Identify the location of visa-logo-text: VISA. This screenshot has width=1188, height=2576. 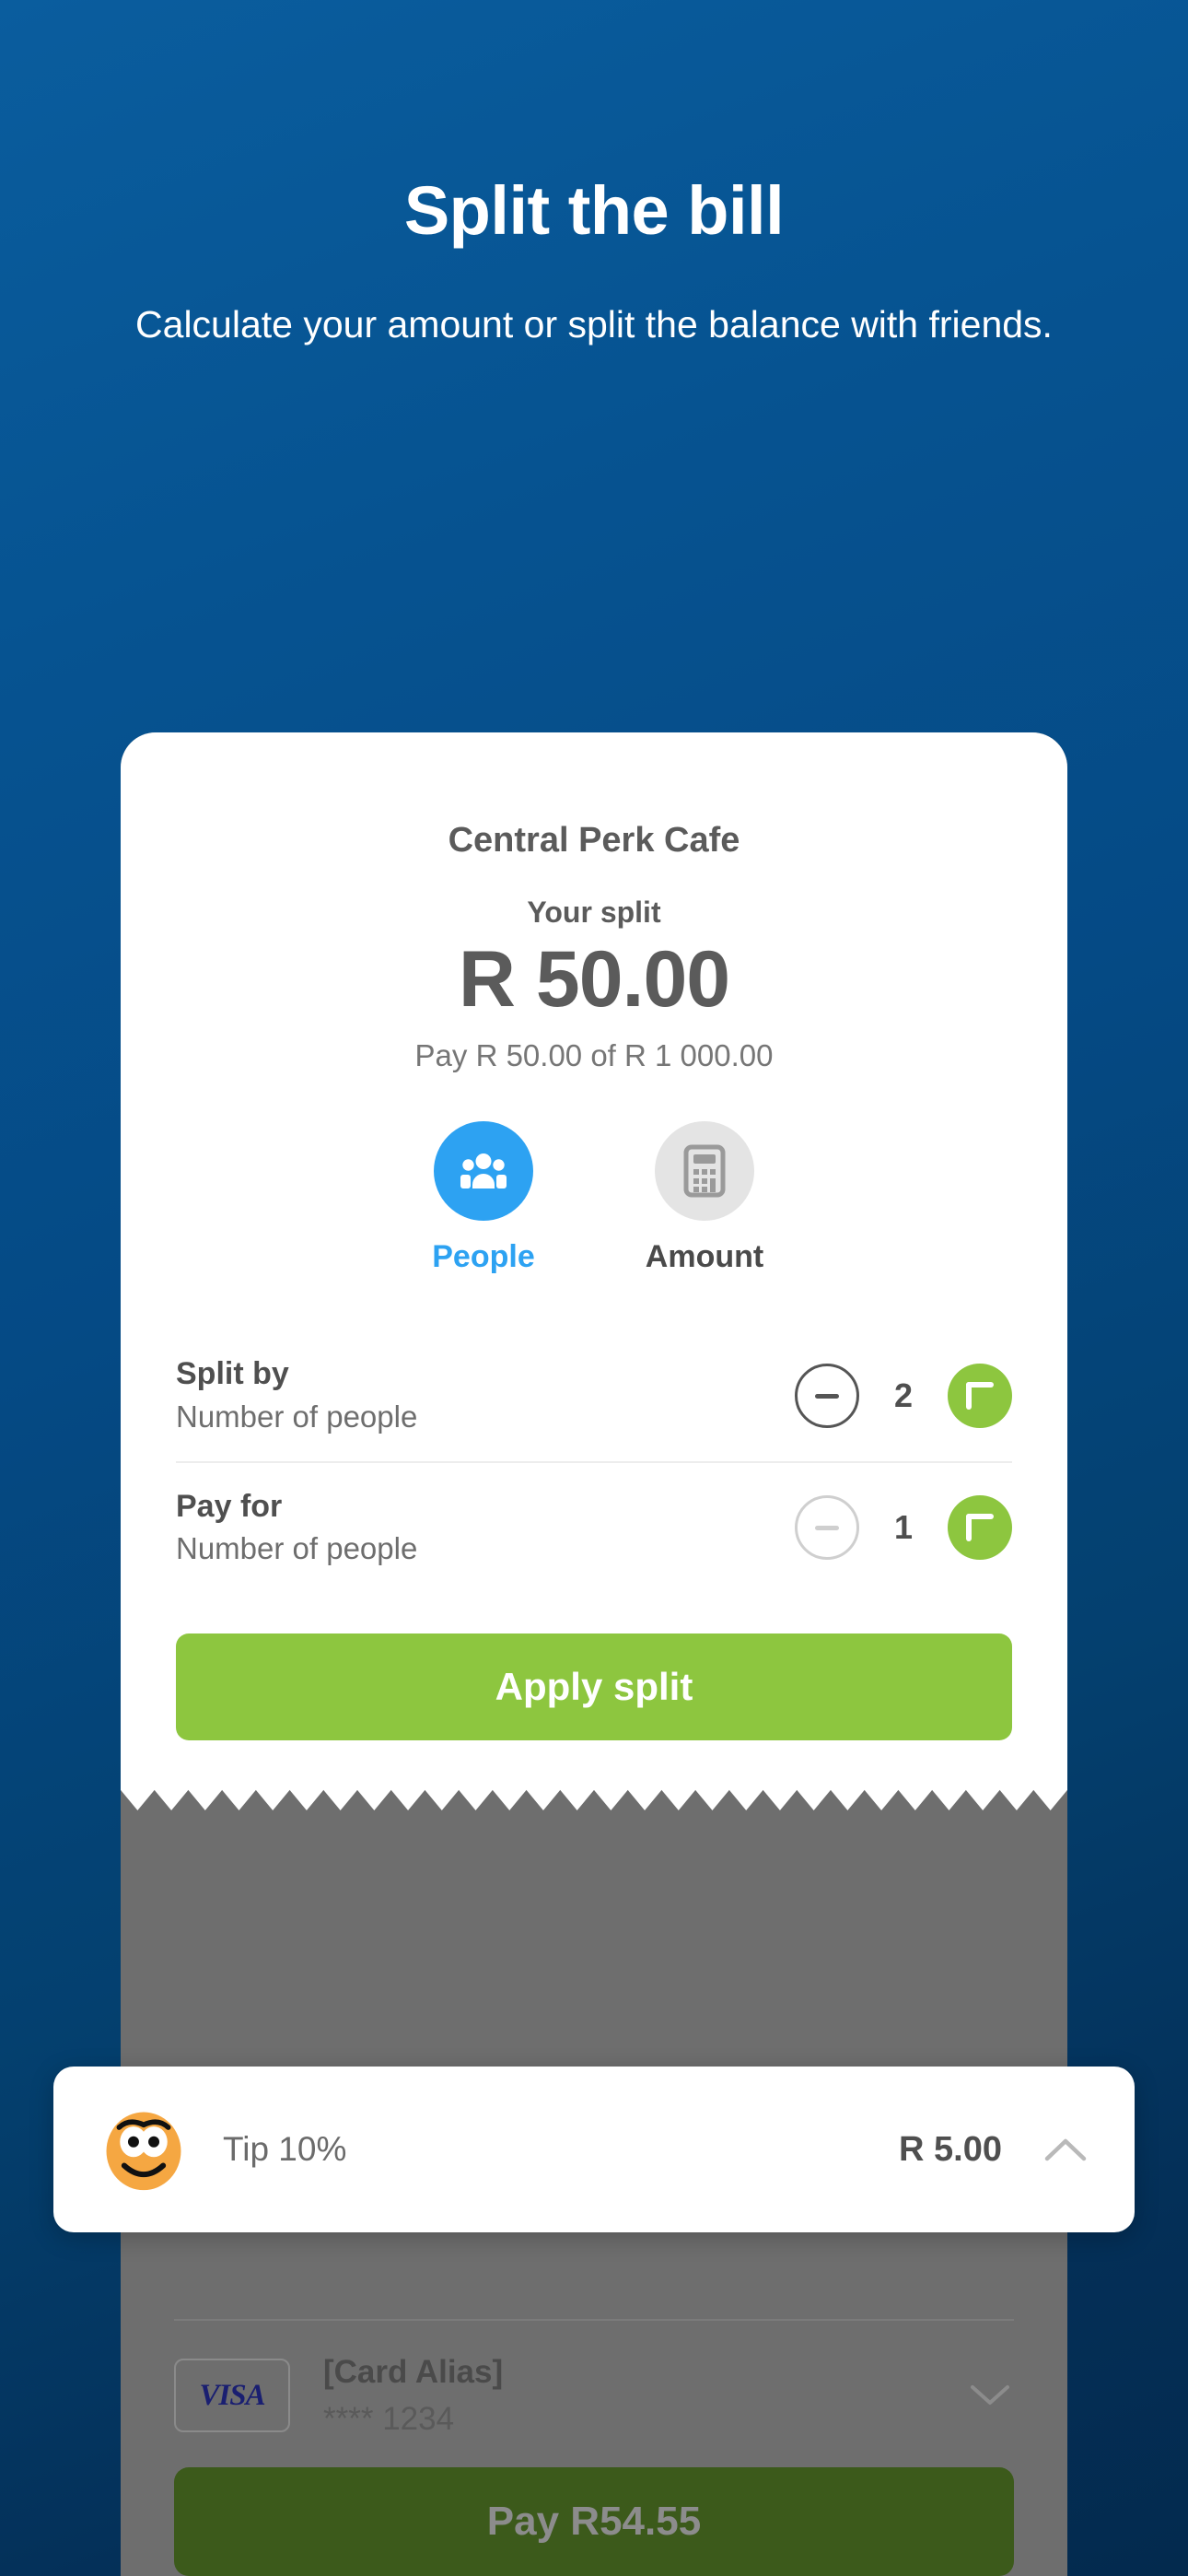
(232, 2395).